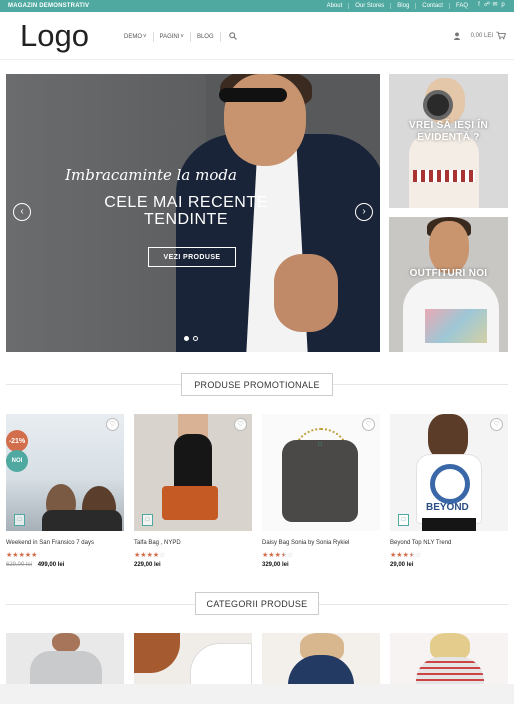  Describe the element at coordinates (449, 247) in the screenshot. I see `banner-image-face` at that location.